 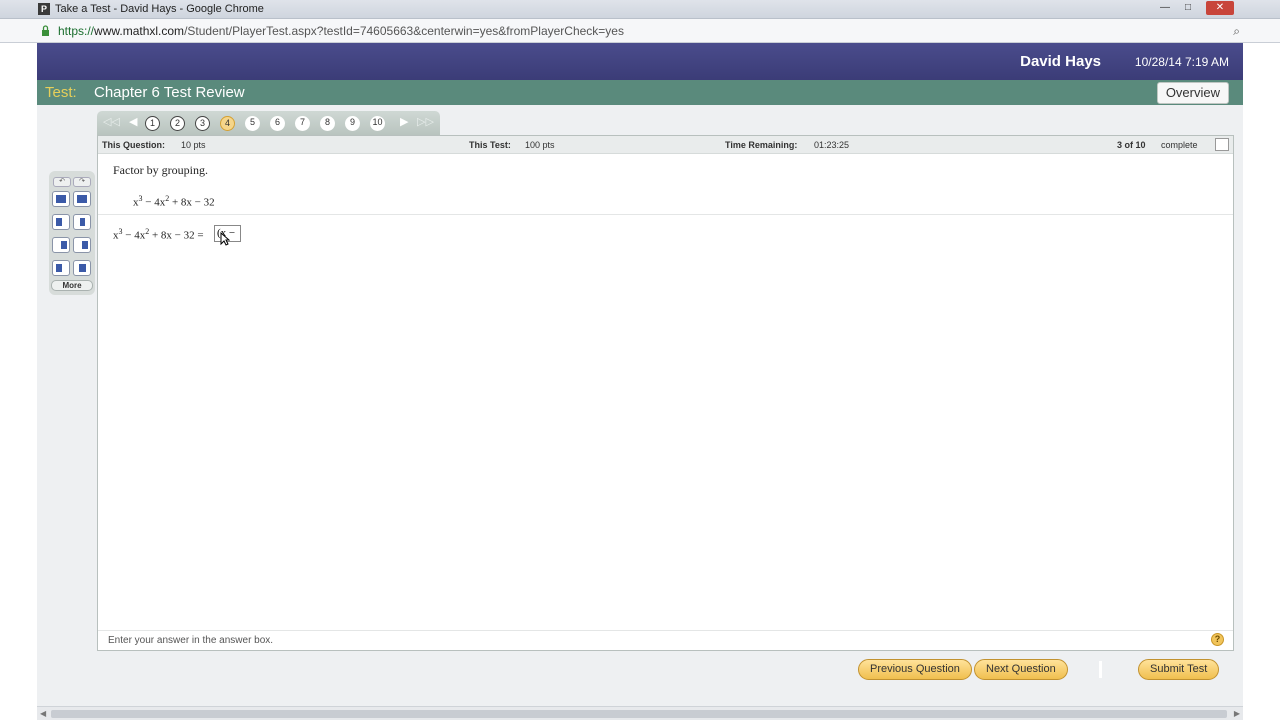 I want to click on scroll-left-icon: ◀, so click(x=43, y=713).